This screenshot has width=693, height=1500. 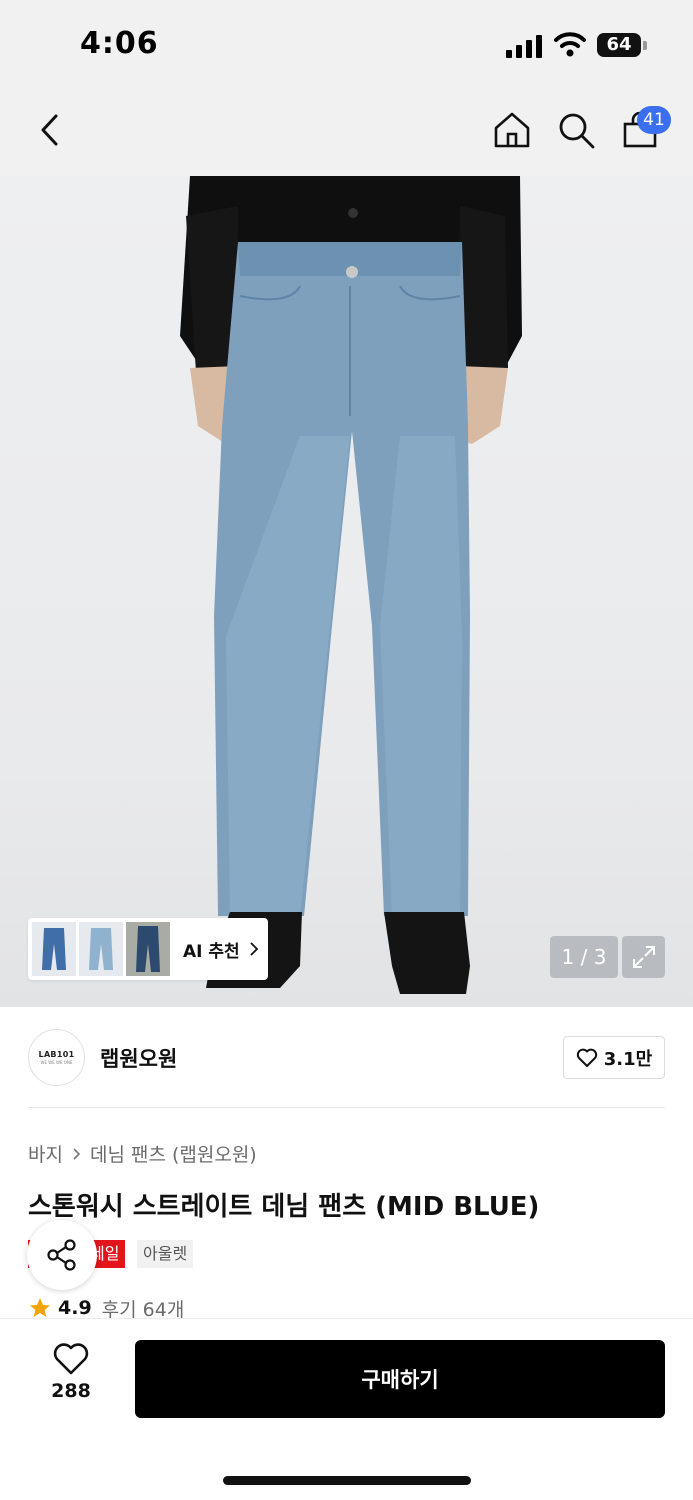 What do you see at coordinates (400, 1379) in the screenshot?
I see `buy-button: 구매하기` at bounding box center [400, 1379].